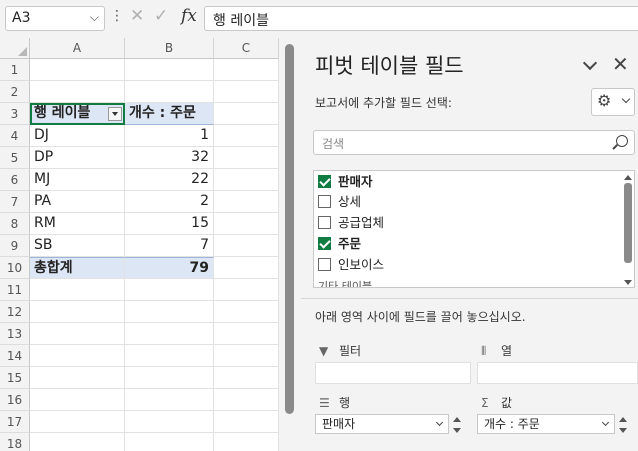 The height and width of the screenshot is (451, 638). What do you see at coordinates (137, 16) in the screenshot?
I see `cancel-icon: ✕` at bounding box center [137, 16].